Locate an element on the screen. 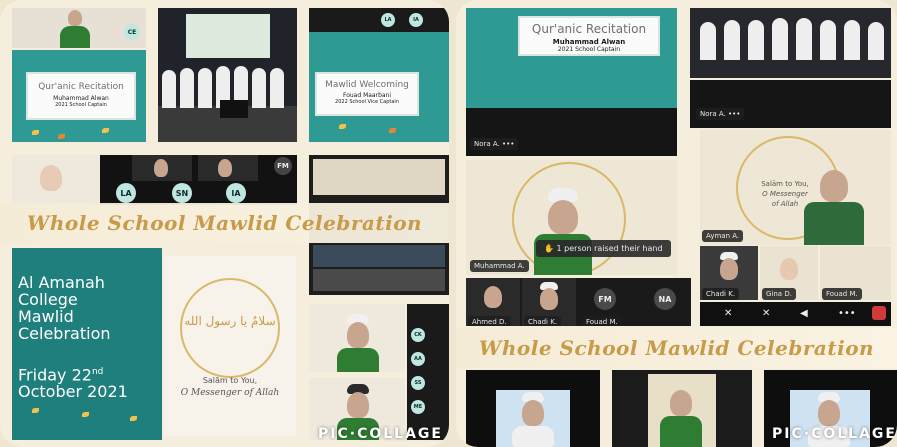 Image resolution: width=897 pixels, height=447 pixels. tile-woman is located at coordinates (56, 180).